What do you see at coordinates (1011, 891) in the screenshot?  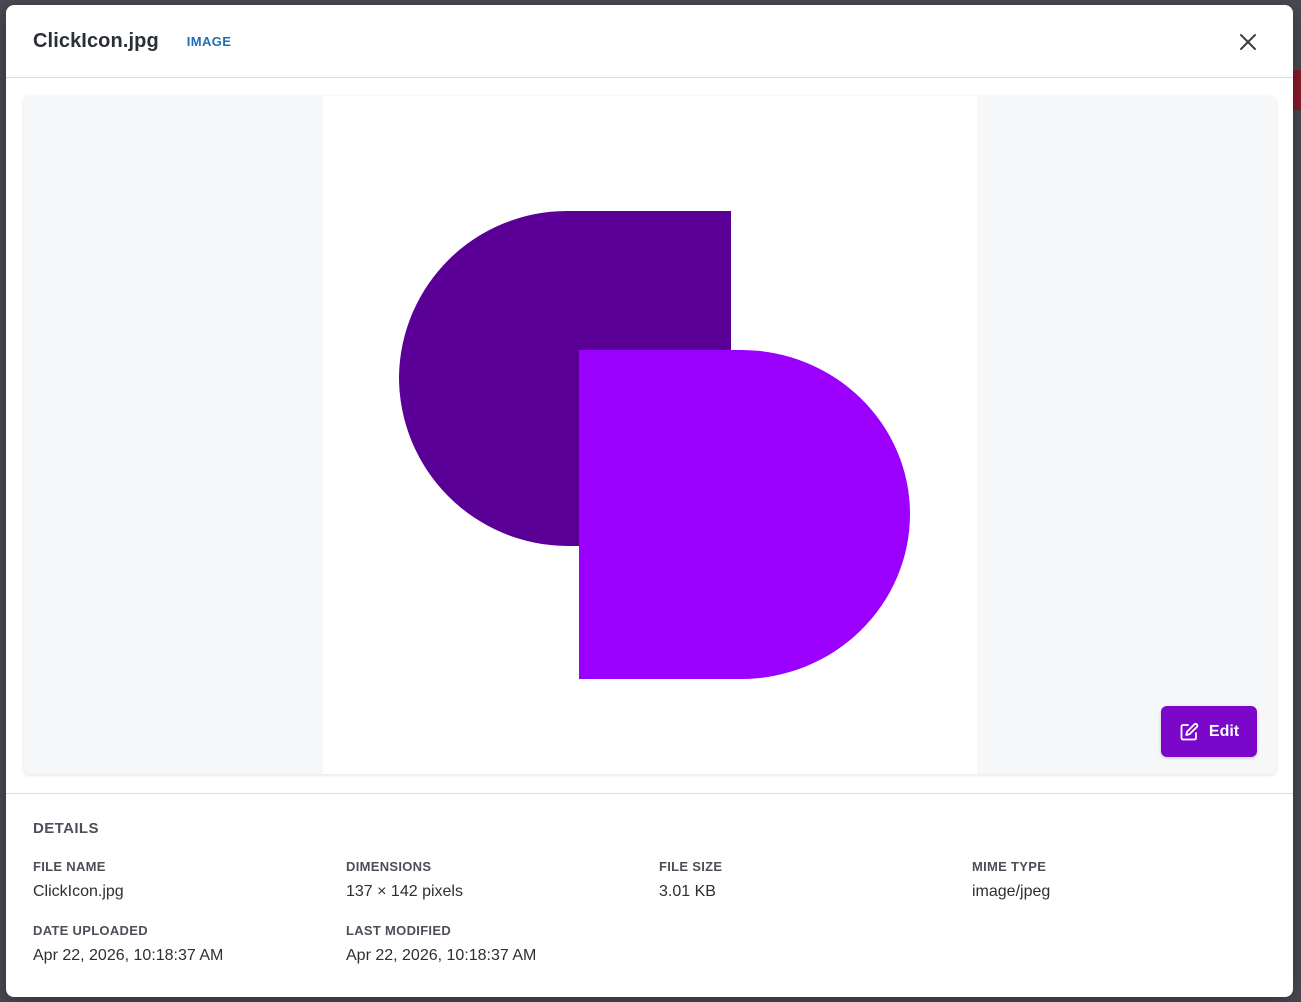 I see `detail-value: image/jpeg` at bounding box center [1011, 891].